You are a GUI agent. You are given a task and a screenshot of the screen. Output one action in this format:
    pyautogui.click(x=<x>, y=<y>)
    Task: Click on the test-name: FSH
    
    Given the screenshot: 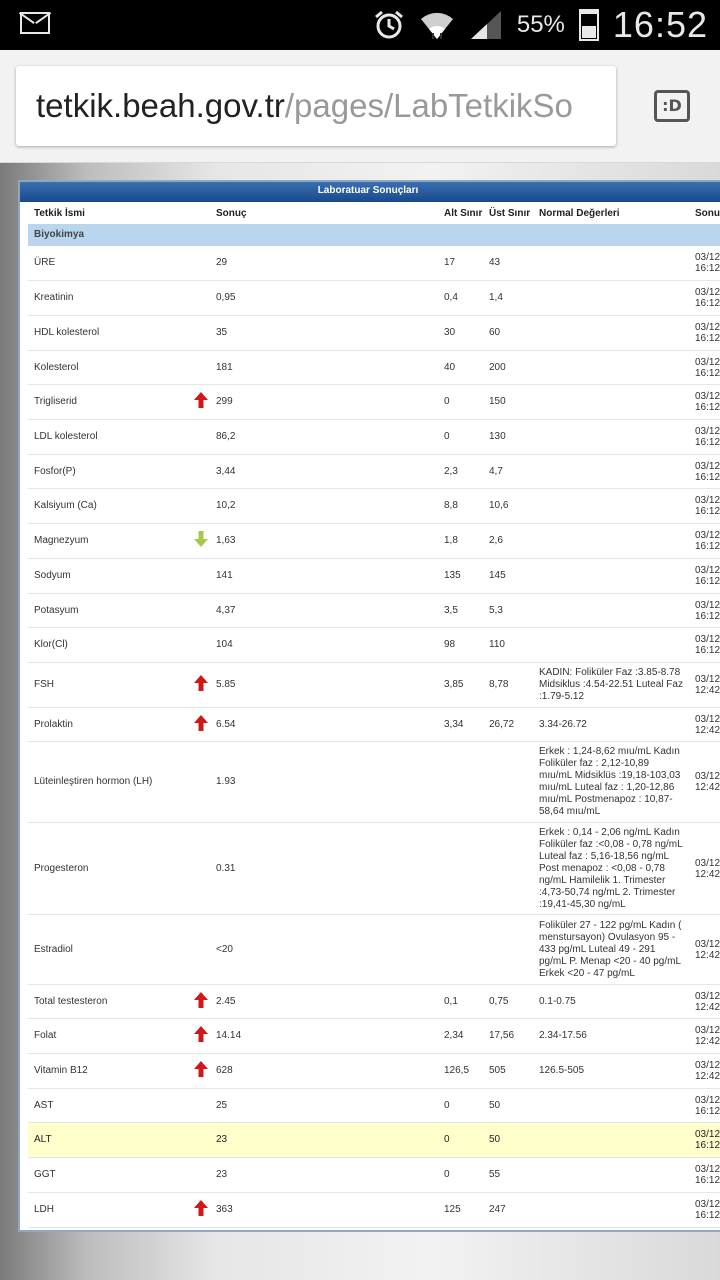 What is the action you would take?
    pyautogui.click(x=108, y=685)
    